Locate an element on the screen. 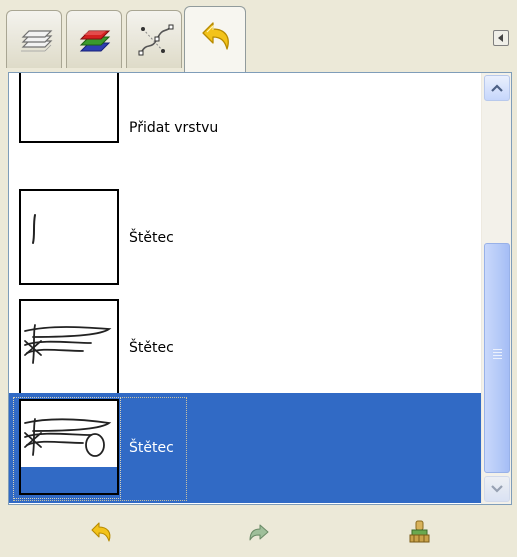 This screenshot has height=557, width=517. channels-icon is located at coordinates (95, 41).